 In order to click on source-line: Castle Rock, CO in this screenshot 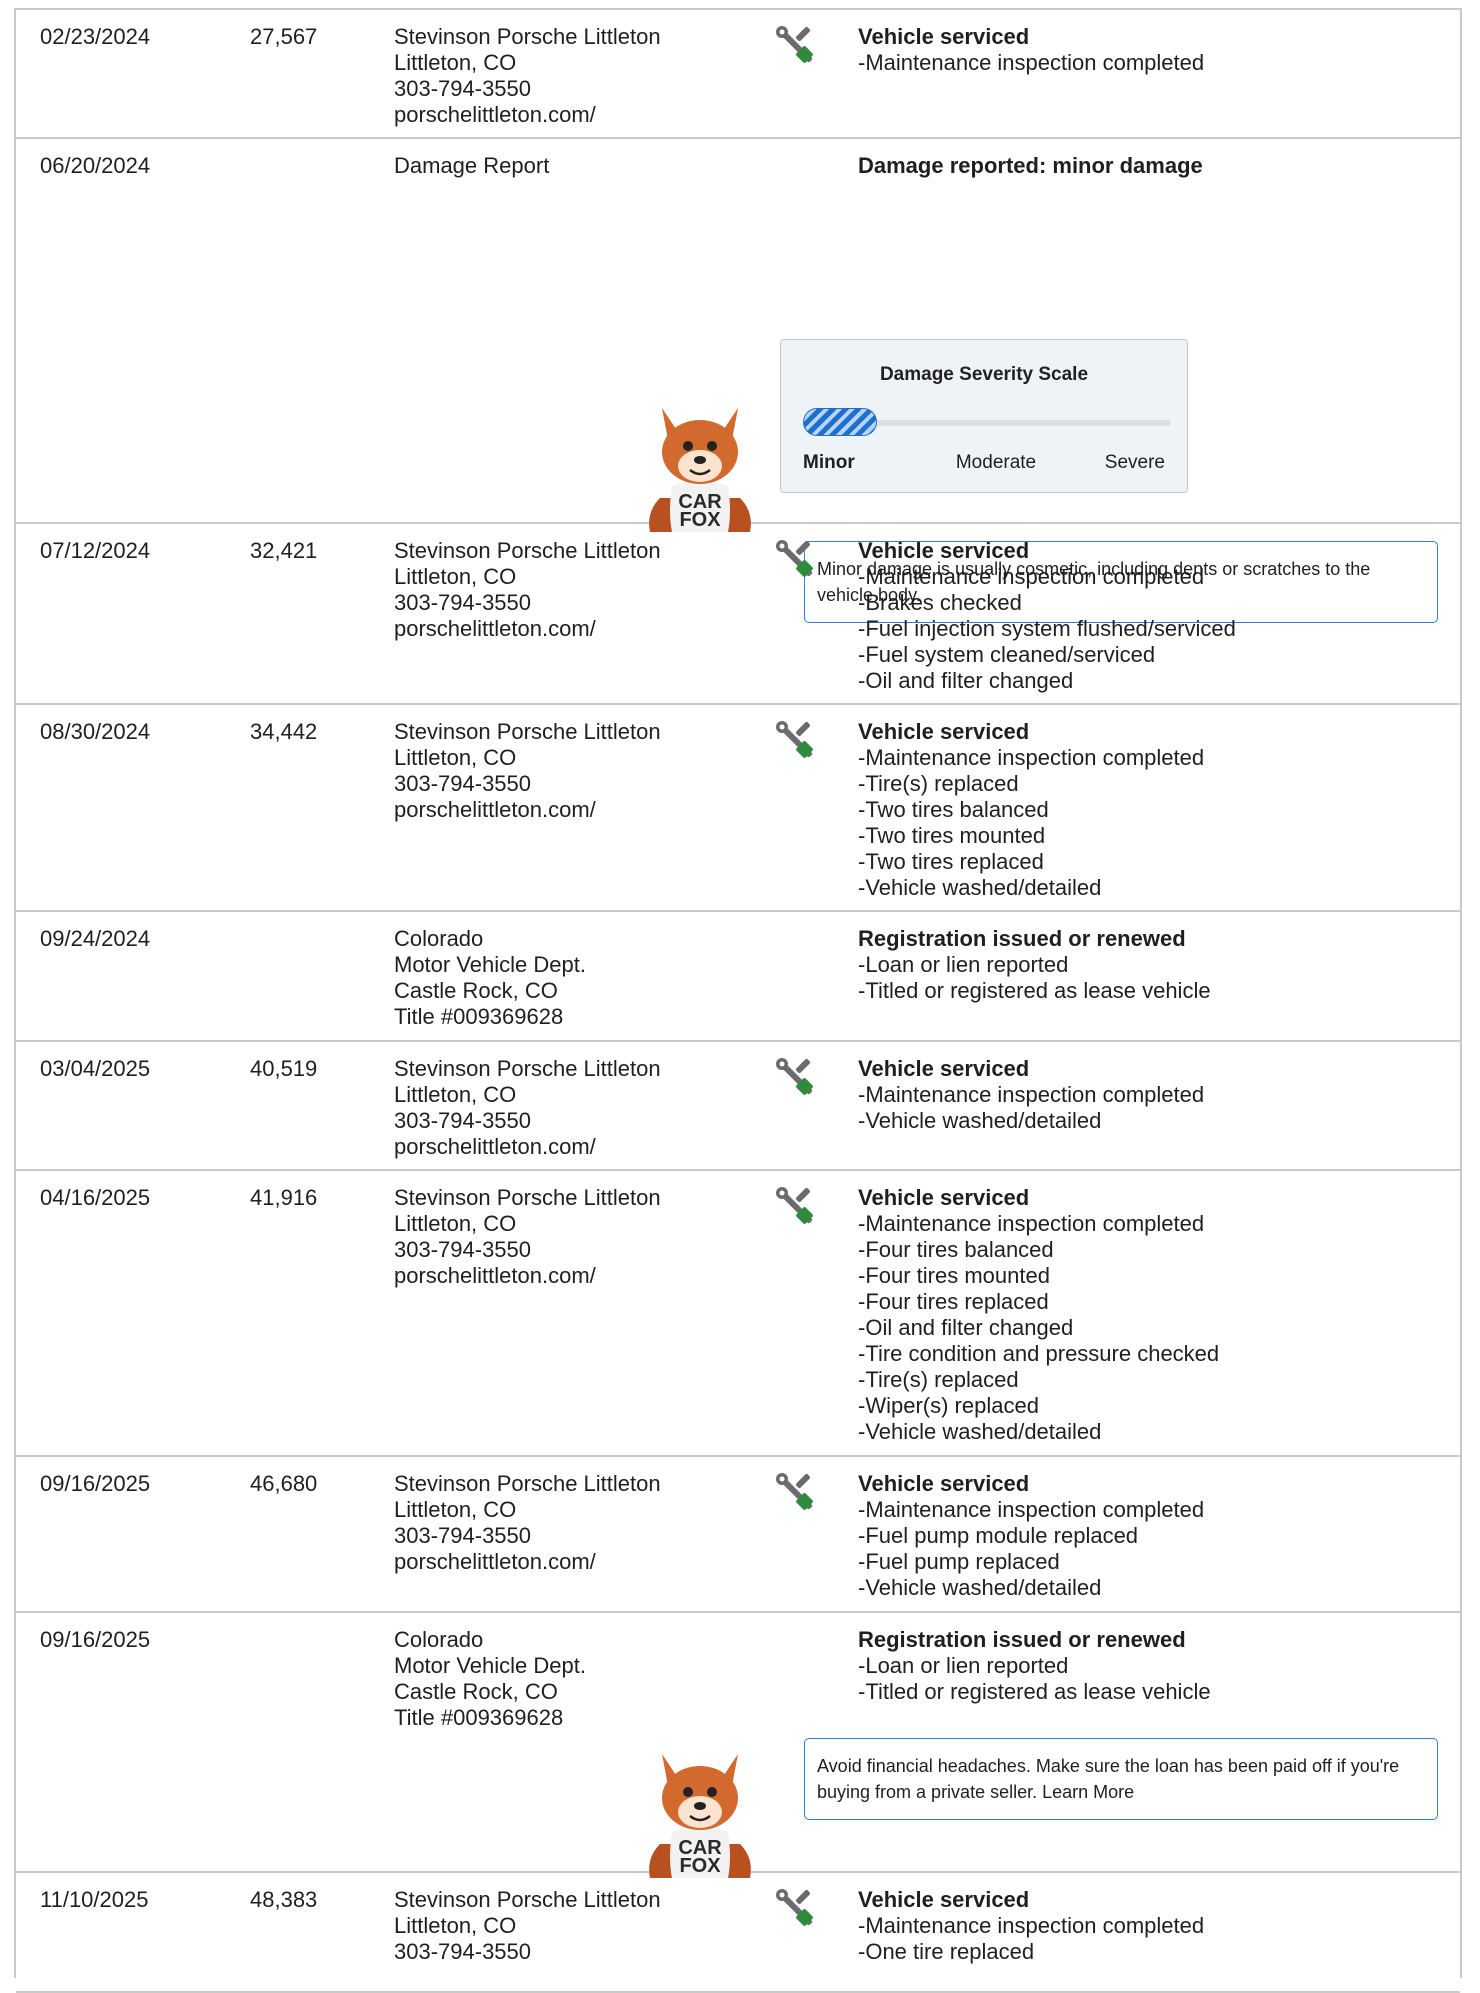, I will do `click(476, 990)`.